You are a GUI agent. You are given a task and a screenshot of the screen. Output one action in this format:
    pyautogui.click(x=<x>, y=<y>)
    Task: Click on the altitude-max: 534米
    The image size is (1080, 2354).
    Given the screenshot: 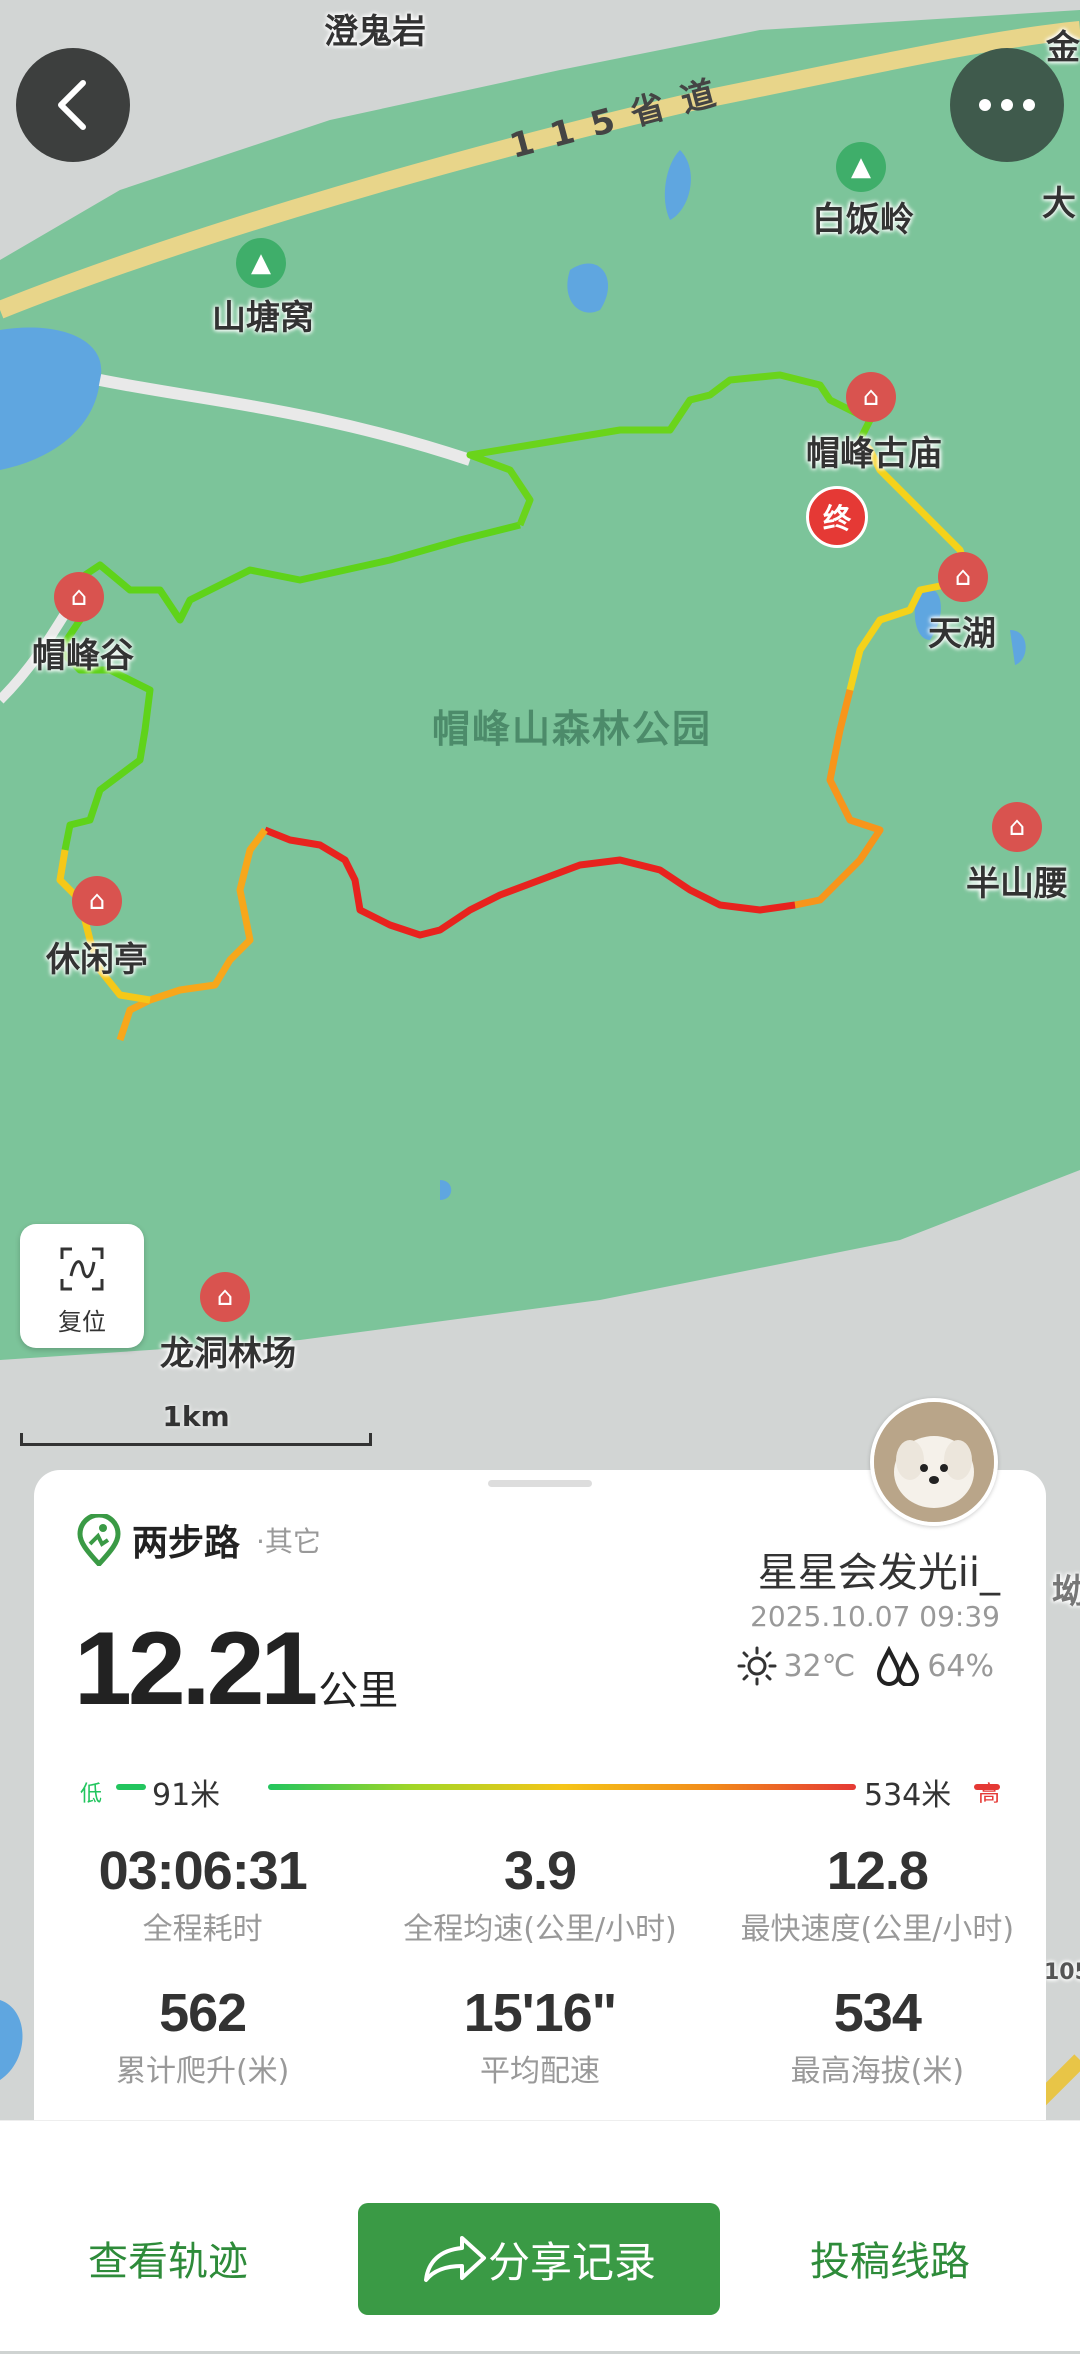 What is the action you would take?
    pyautogui.click(x=908, y=1795)
    